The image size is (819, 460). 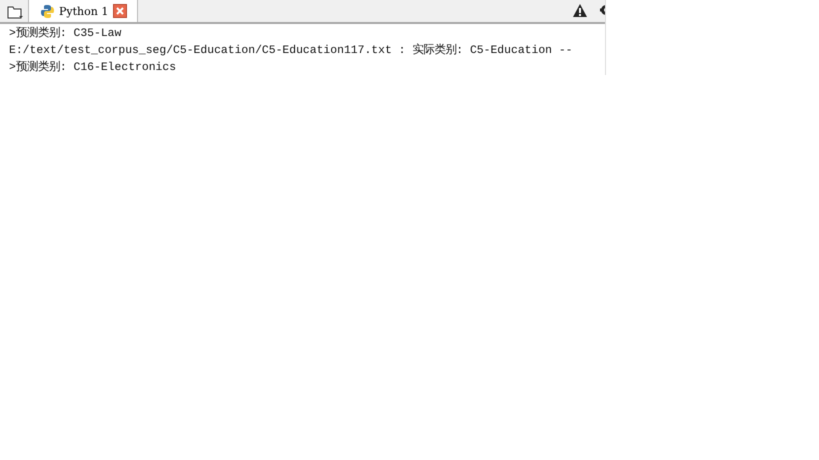 What do you see at coordinates (580, 10) in the screenshot?
I see `warning-icon` at bounding box center [580, 10].